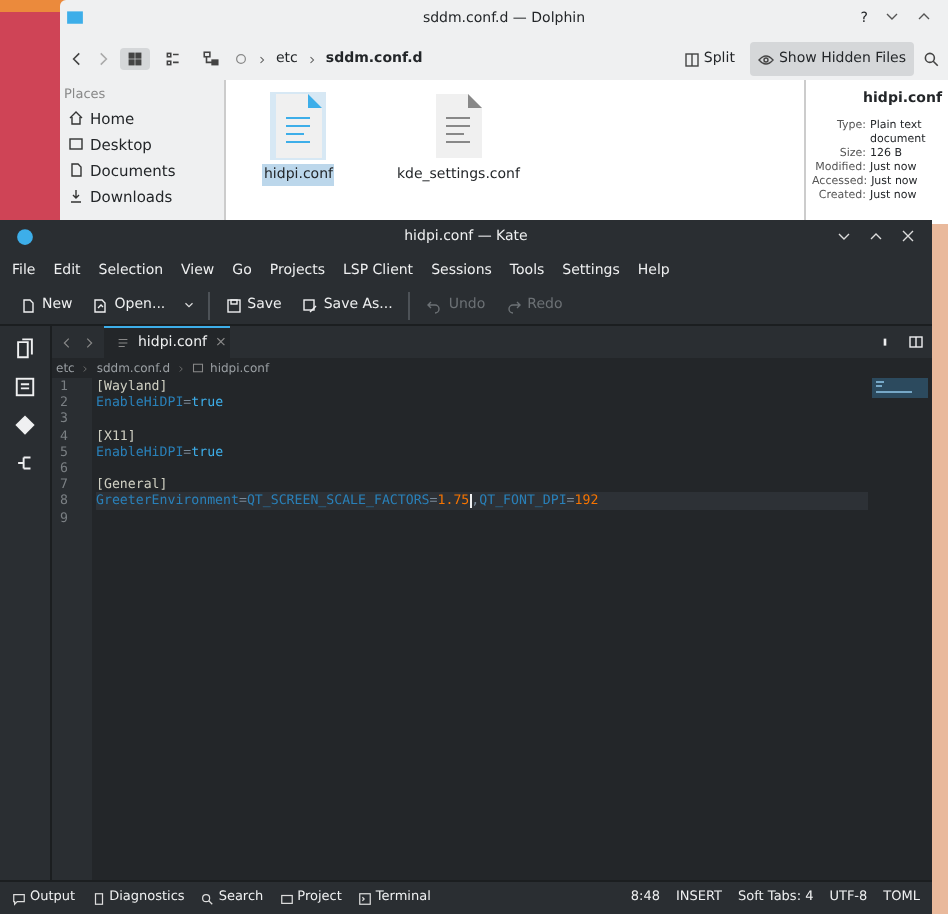 This screenshot has height=914, width=948. What do you see at coordinates (211, 59) in the screenshot?
I see `tree-icon` at bounding box center [211, 59].